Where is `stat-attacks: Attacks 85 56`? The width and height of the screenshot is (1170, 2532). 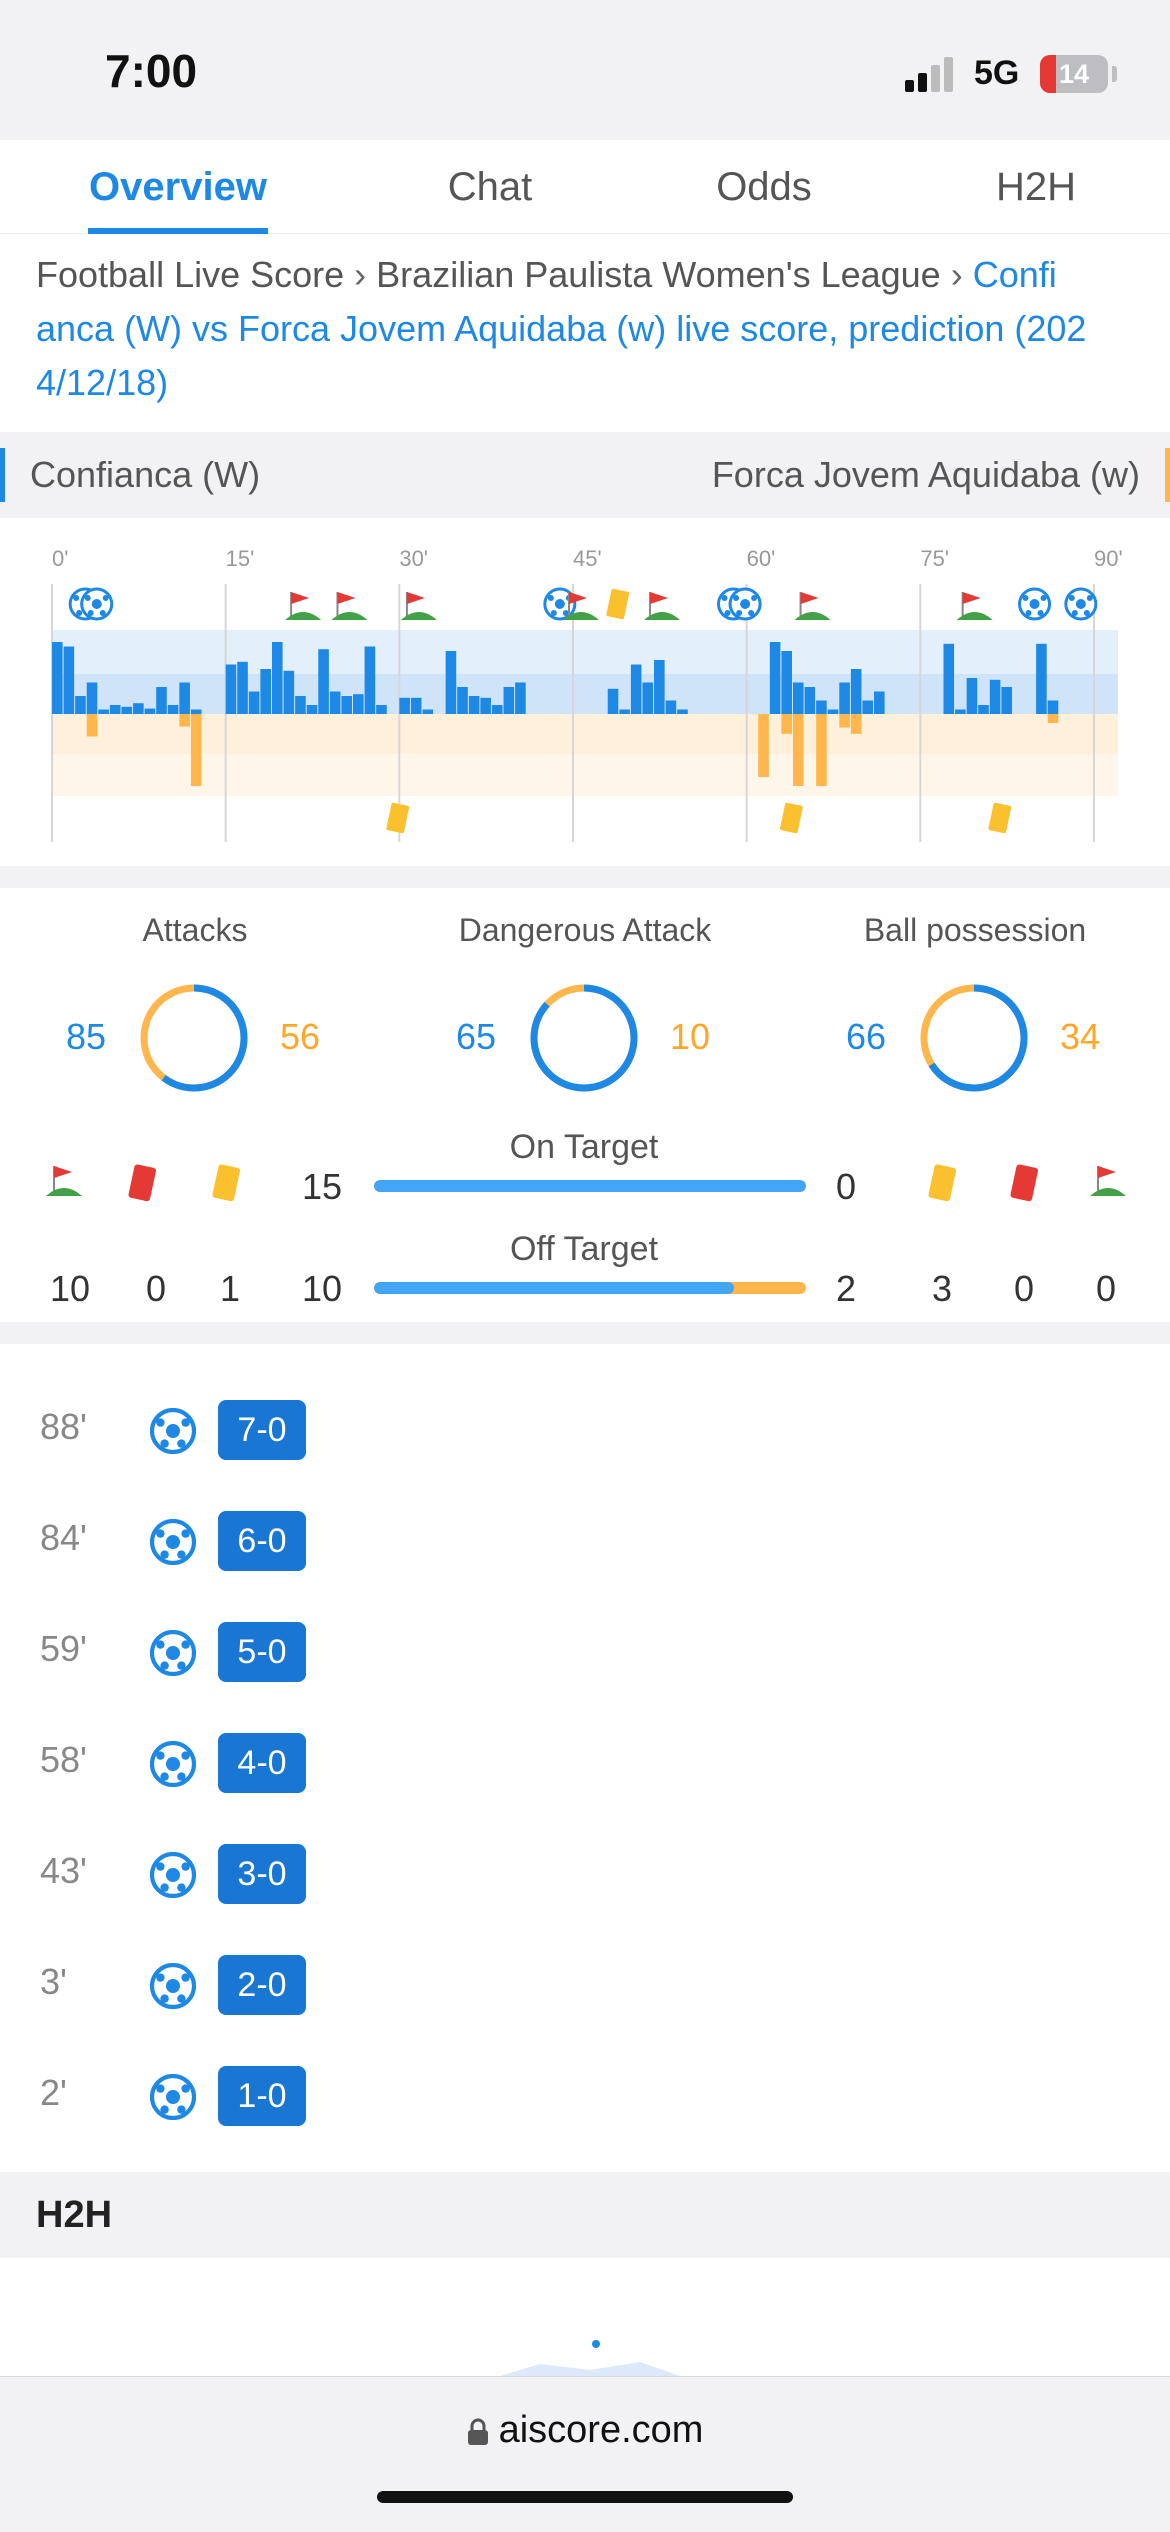 stat-attacks: Attacks 85 56 is located at coordinates (195, 1012).